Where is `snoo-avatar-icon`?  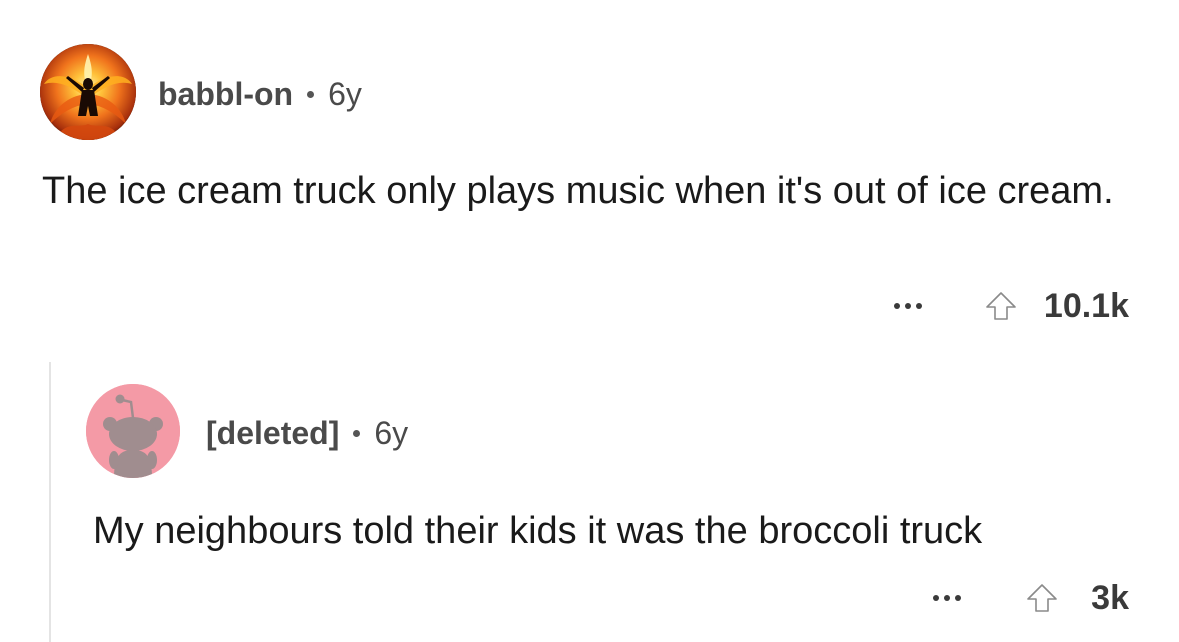
snoo-avatar-icon is located at coordinates (133, 431).